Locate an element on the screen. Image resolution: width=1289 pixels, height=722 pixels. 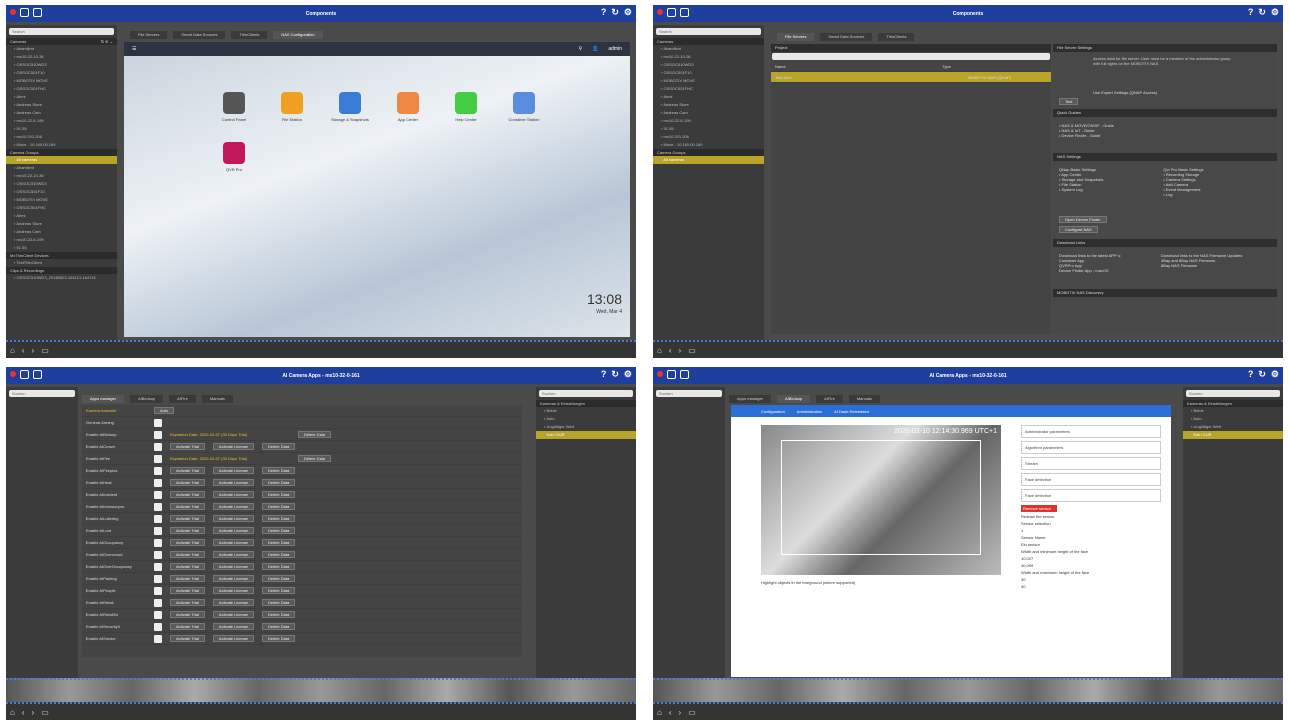
camera-item: OSSOC501F10 is located at coordinates (61, 73).